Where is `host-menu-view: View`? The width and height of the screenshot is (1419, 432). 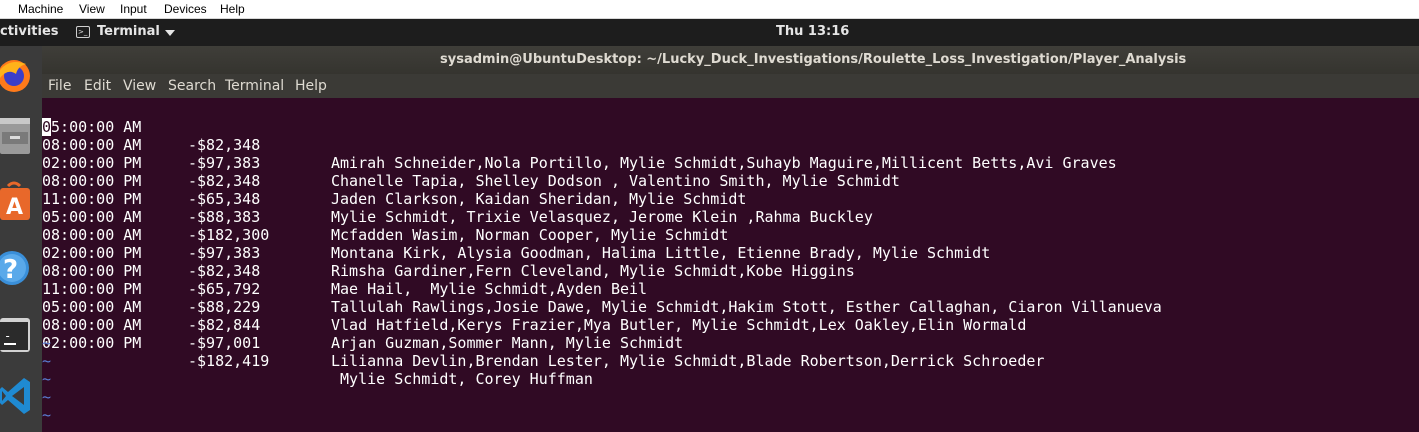
host-menu-view: View is located at coordinates (92, 9).